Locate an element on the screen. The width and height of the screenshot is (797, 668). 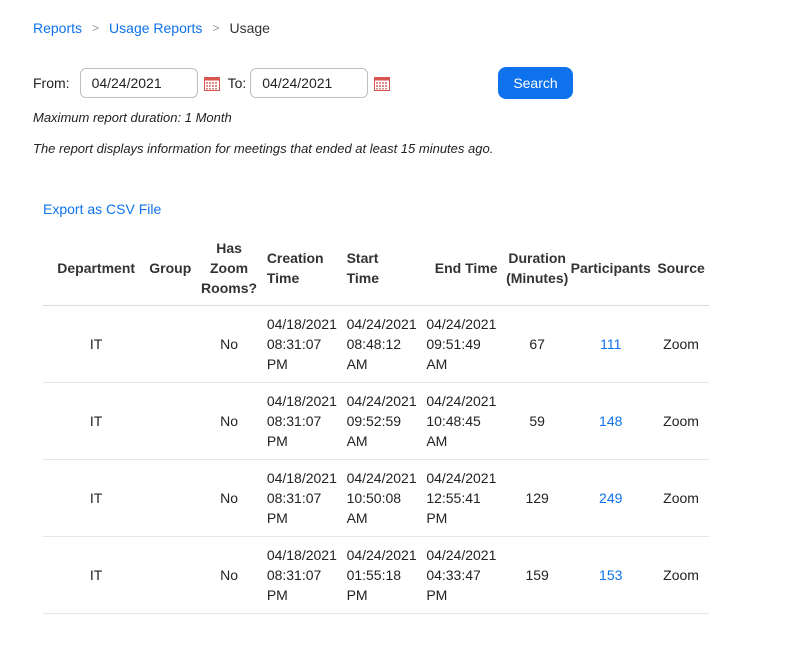
column-header-end-time: End Time is located at coordinates (466, 268).